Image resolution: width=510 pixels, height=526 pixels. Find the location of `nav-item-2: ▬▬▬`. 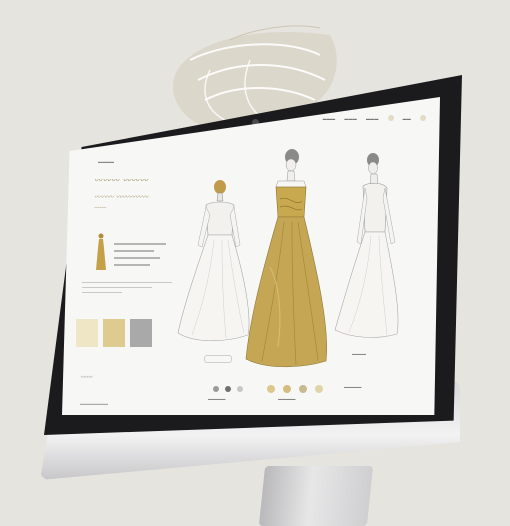

nav-item-2: ▬▬▬ is located at coordinates (350, 118).